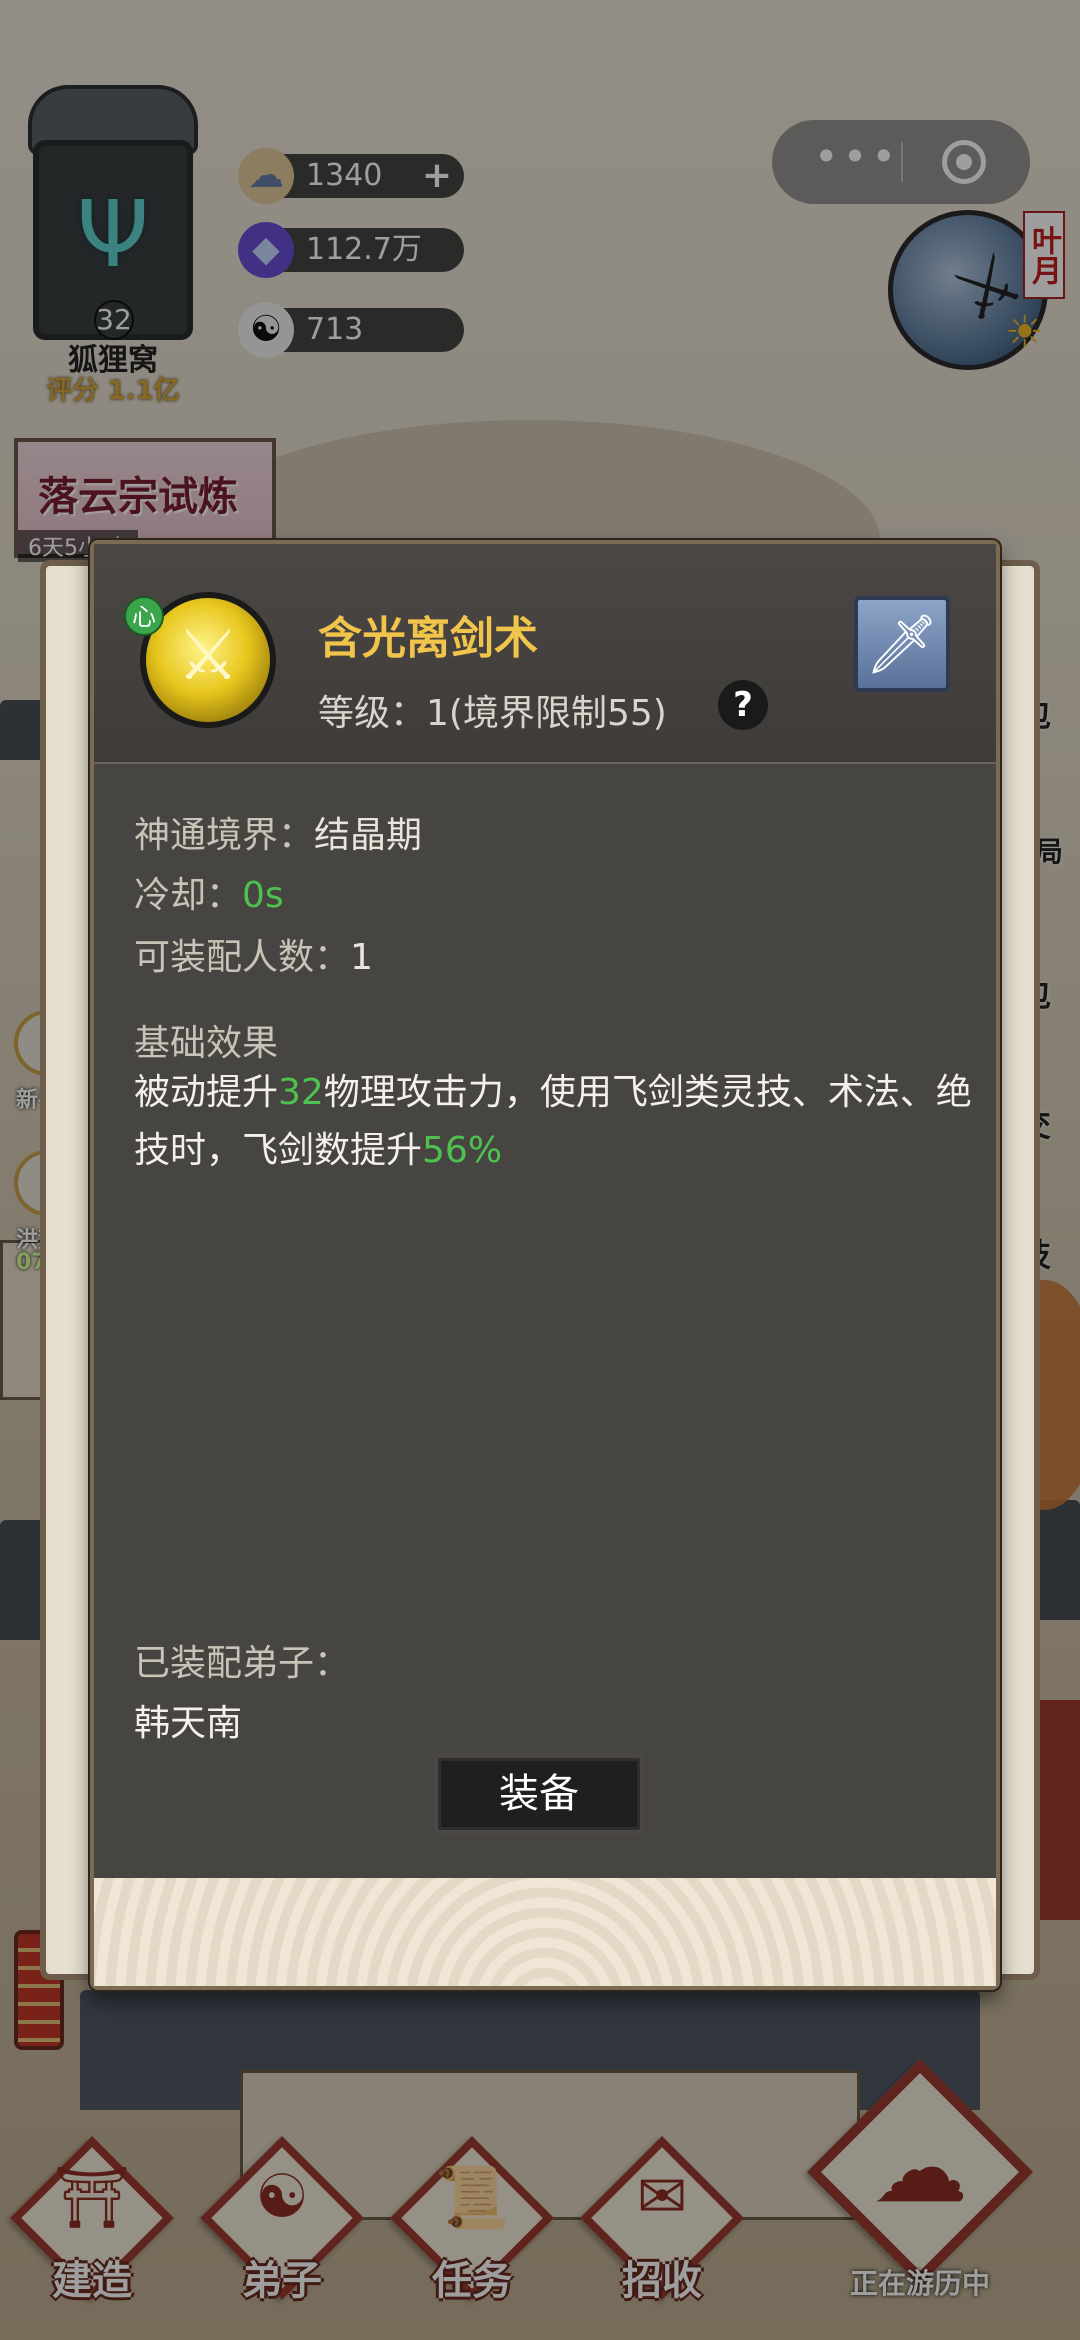  What do you see at coordinates (368, 835) in the screenshot?
I see `realm-value: 结晶期` at bounding box center [368, 835].